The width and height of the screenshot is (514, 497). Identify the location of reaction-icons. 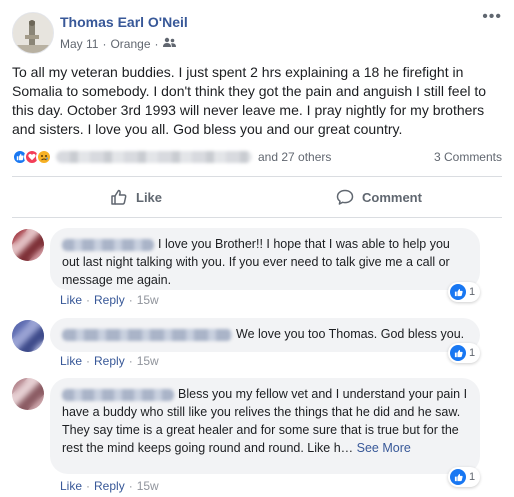
(32, 157).